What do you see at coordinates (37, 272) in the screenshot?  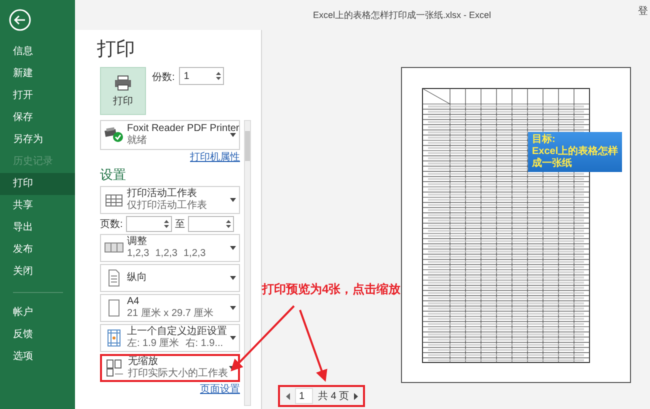 I see `sidebar-item: 关闭` at bounding box center [37, 272].